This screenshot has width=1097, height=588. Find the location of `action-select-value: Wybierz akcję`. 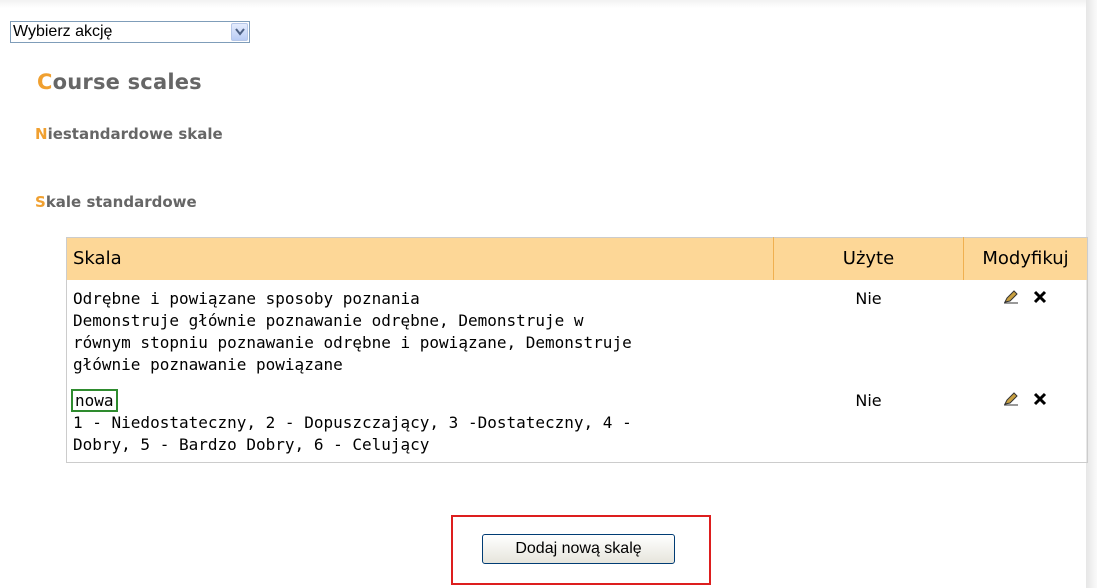

action-select-value: Wybierz akcję is located at coordinates (63, 31).